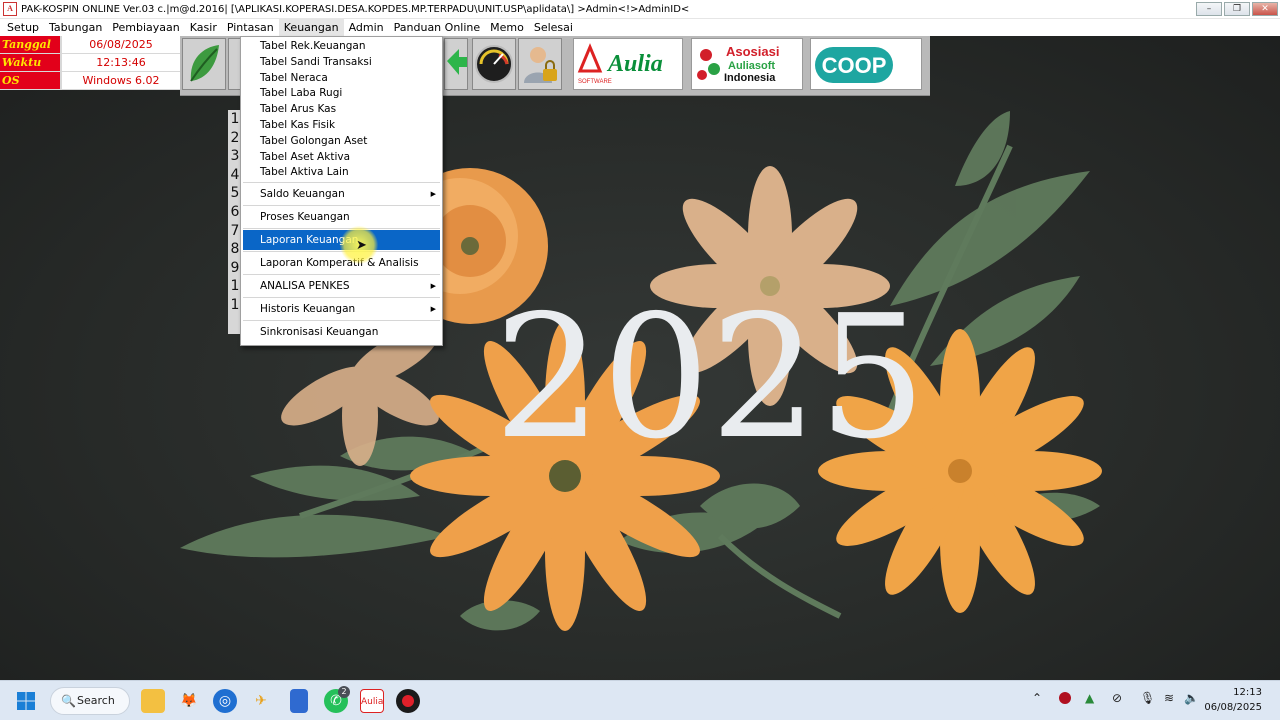  What do you see at coordinates (507, 27) in the screenshot?
I see `menu-memo: Memo` at bounding box center [507, 27].